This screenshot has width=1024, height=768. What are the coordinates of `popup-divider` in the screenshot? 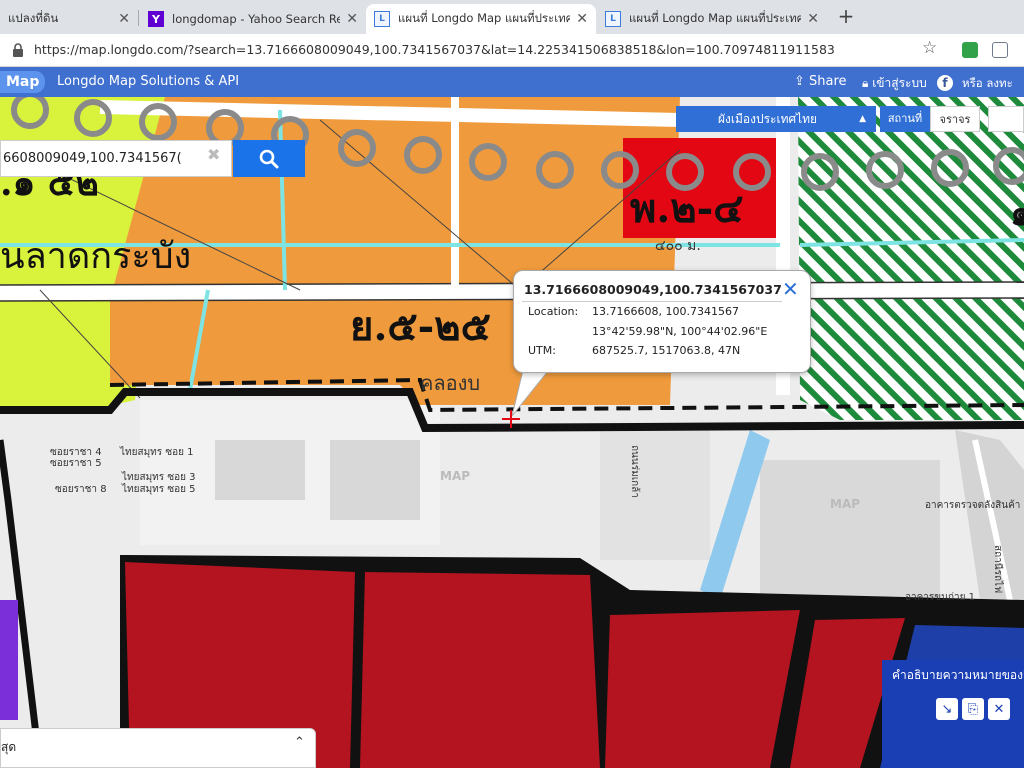 It's located at (652, 301).